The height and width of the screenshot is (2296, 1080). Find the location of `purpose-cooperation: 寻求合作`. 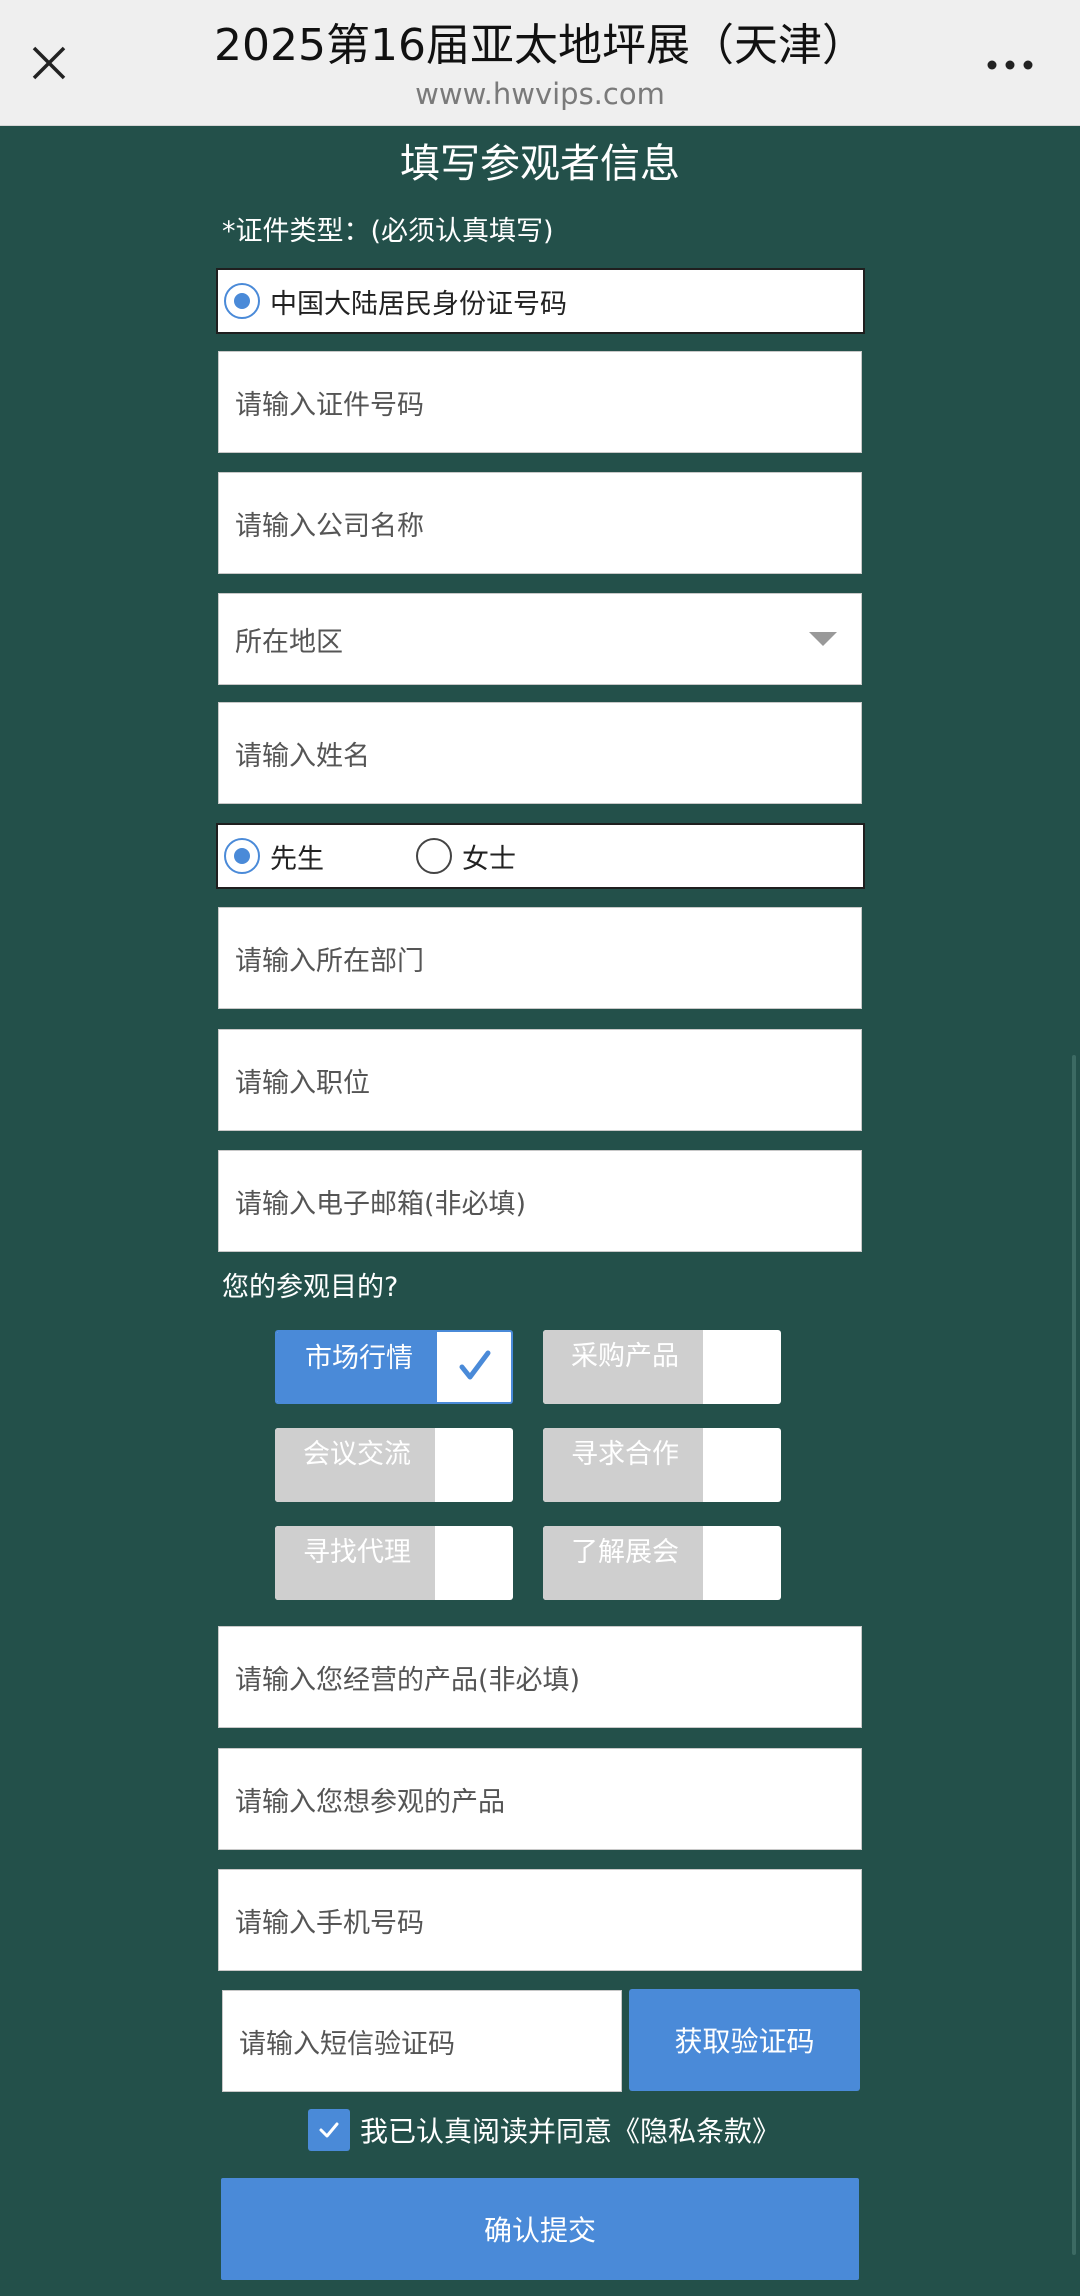

purpose-cooperation: 寻求合作 is located at coordinates (662, 1465).